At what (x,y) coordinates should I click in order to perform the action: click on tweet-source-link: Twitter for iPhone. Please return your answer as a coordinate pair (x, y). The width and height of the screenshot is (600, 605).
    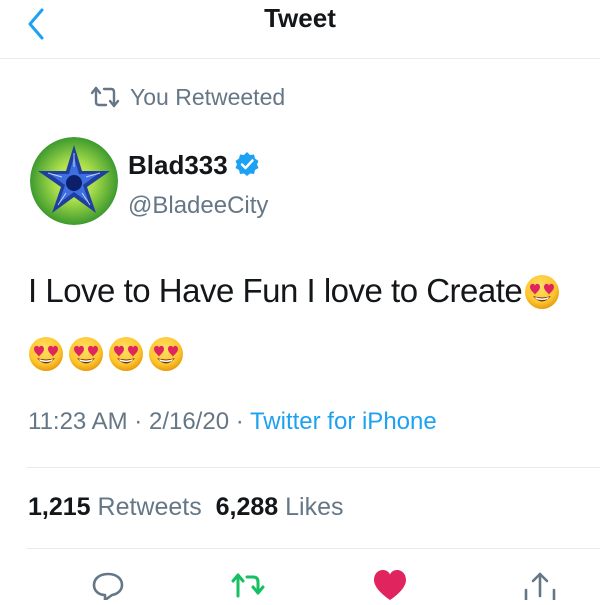
    Looking at the image, I should click on (343, 421).